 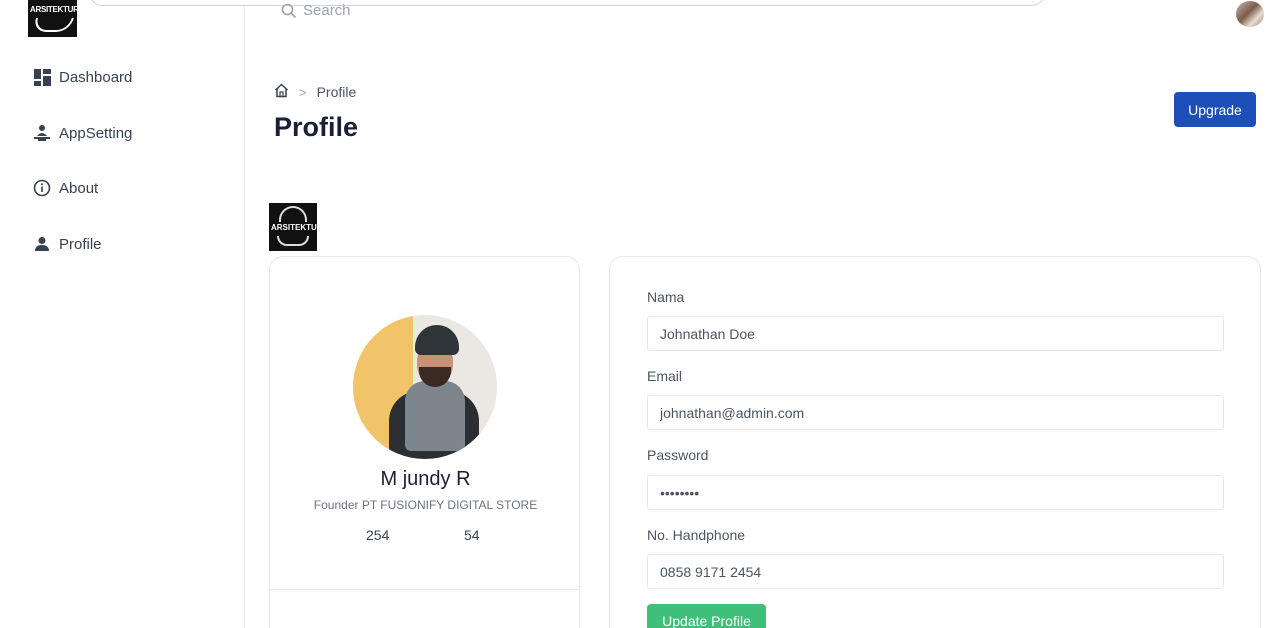 What do you see at coordinates (316, 127) in the screenshot?
I see `page-title: Profile` at bounding box center [316, 127].